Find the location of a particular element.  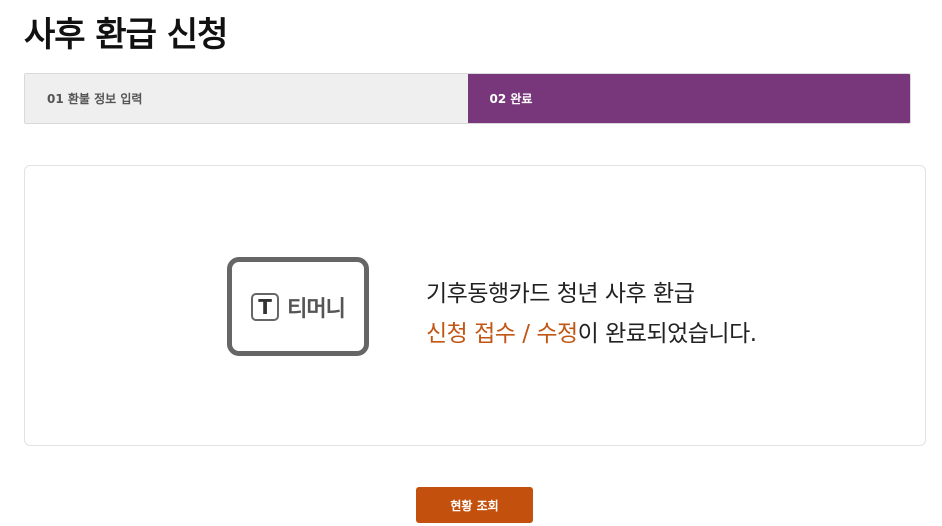

tmoney-logo-text: 티머니 is located at coordinates (316, 309).